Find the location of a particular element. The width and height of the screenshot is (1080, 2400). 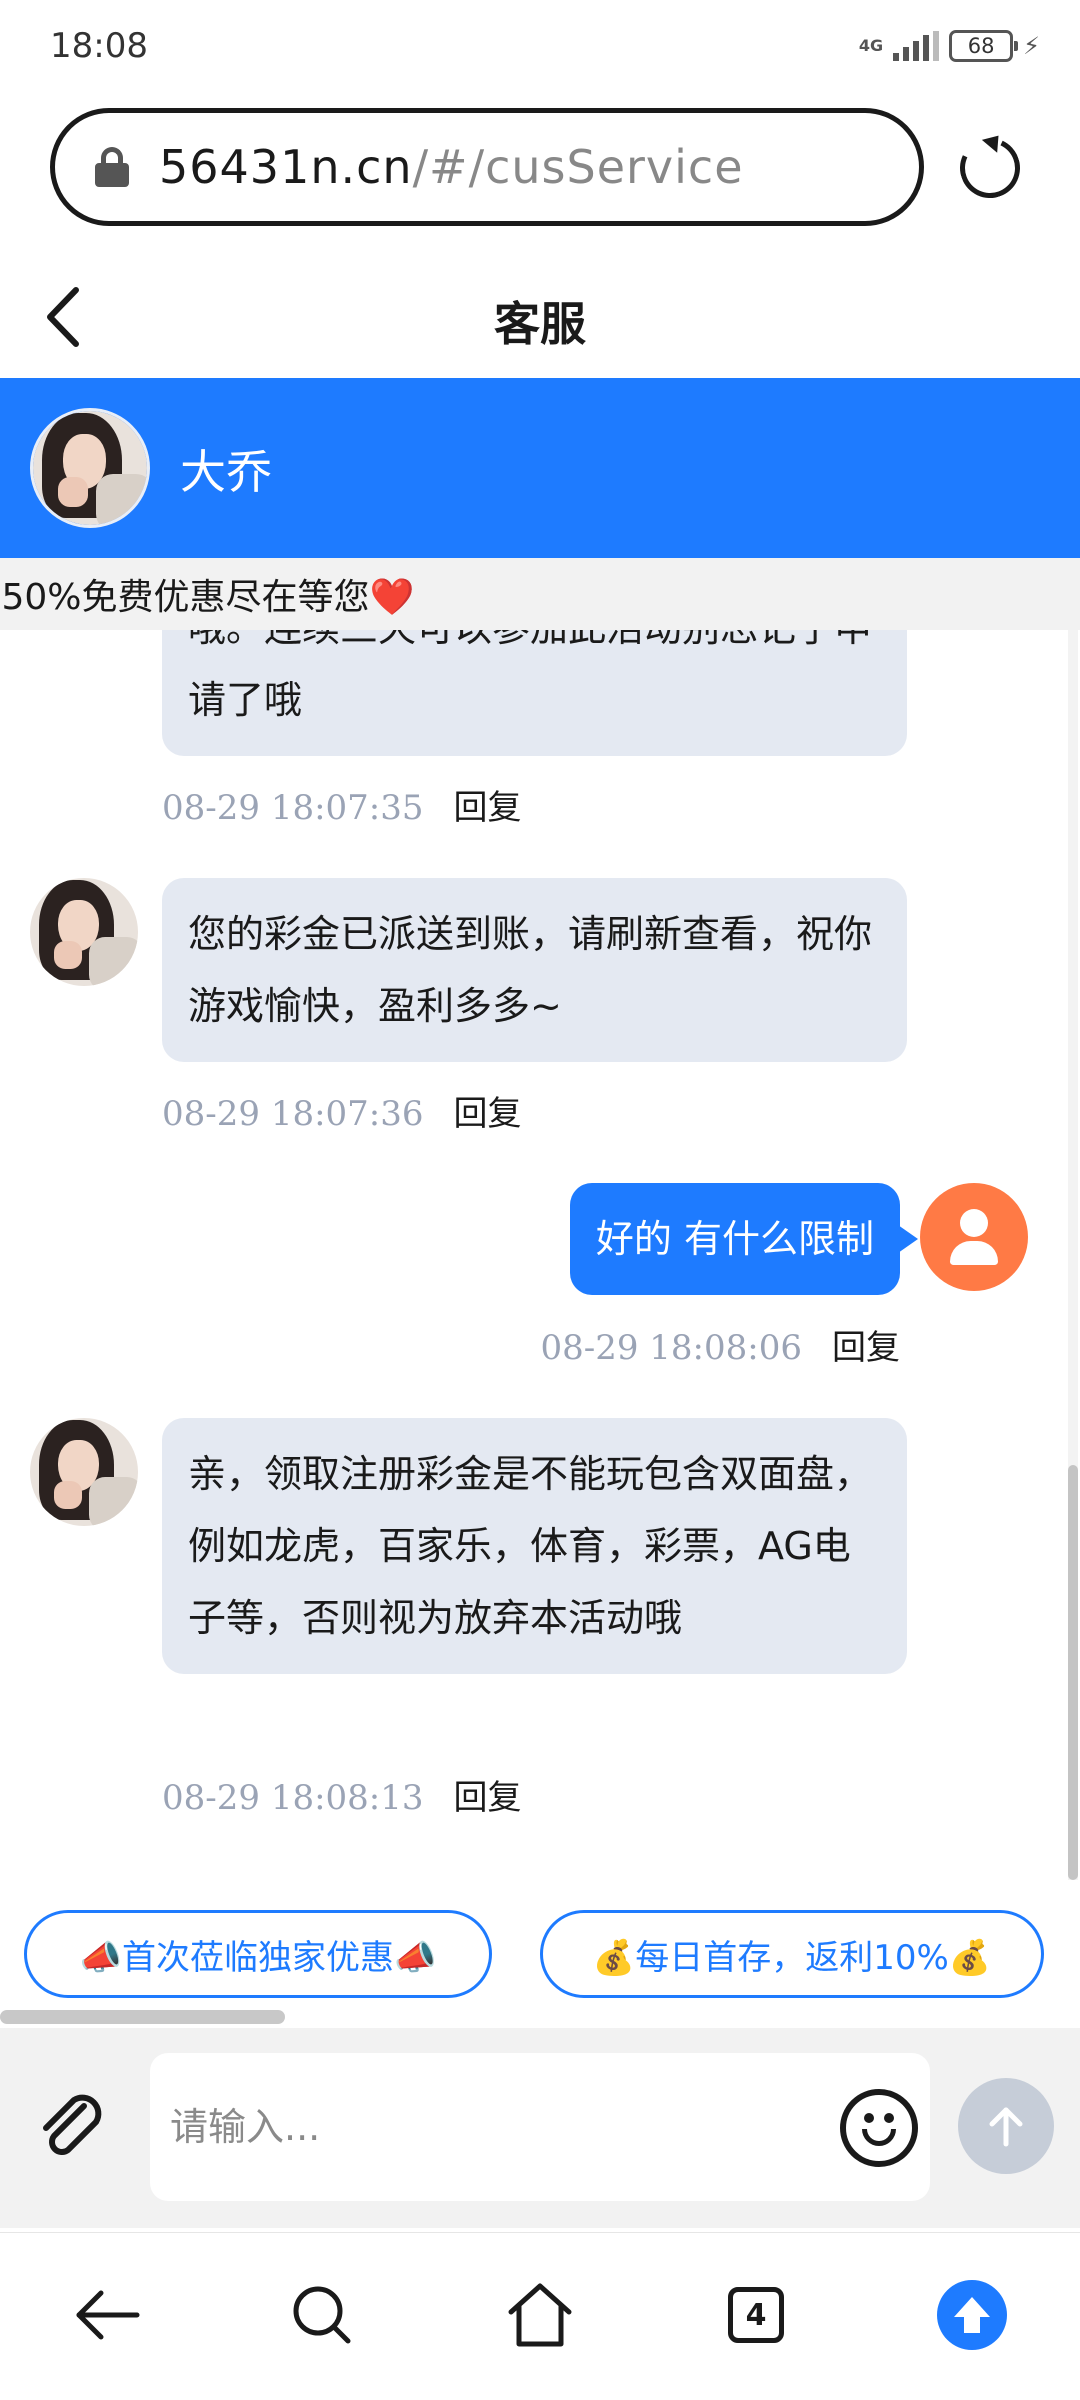

nav-tabs-button: 4 is located at coordinates (756, 2315).